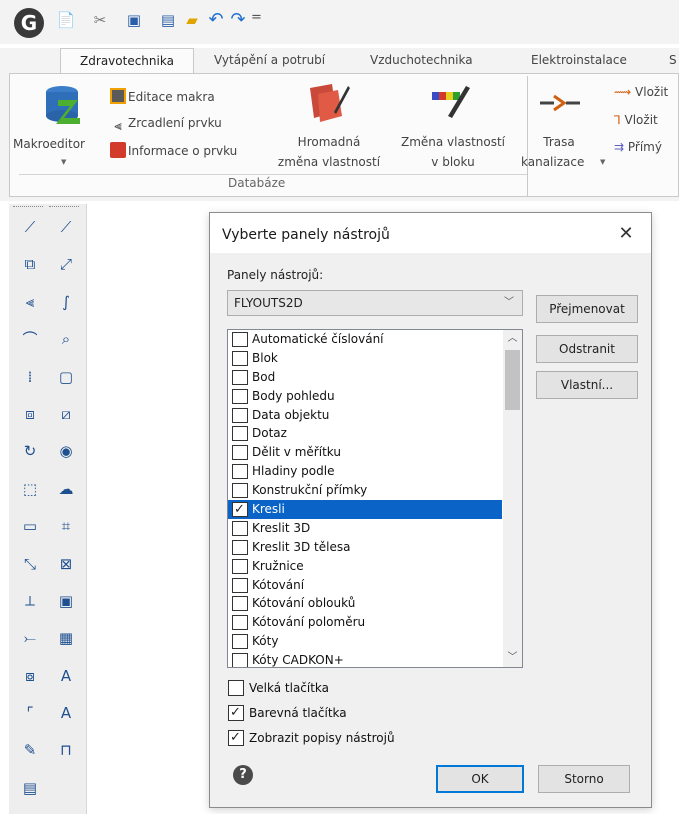 The height and width of the screenshot is (814, 679). I want to click on layer-icon: ▤, so click(30, 788).